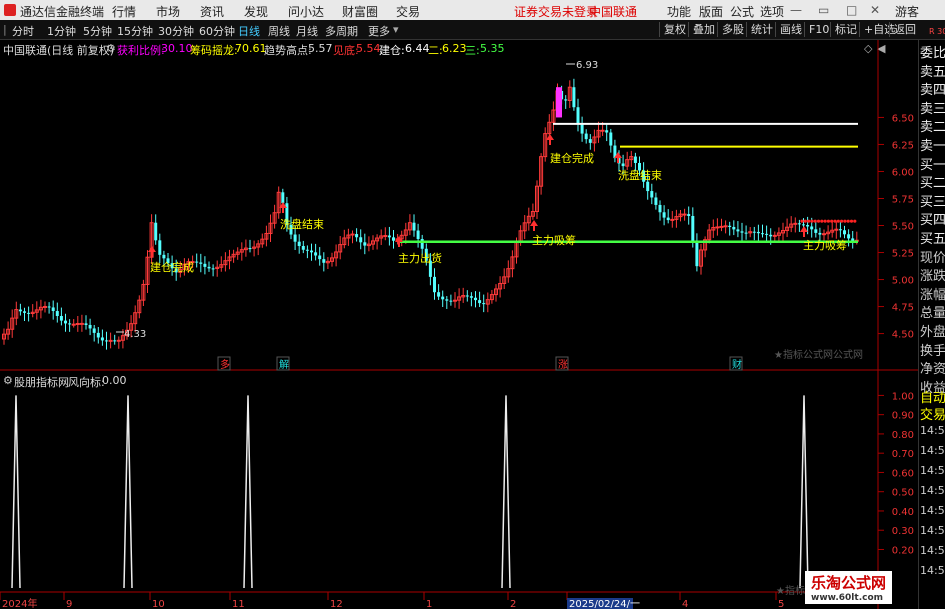 The height and width of the screenshot is (609, 945). Describe the element at coordinates (640, 175) in the screenshot. I see `chart-annotation: 洗盘结束` at that location.